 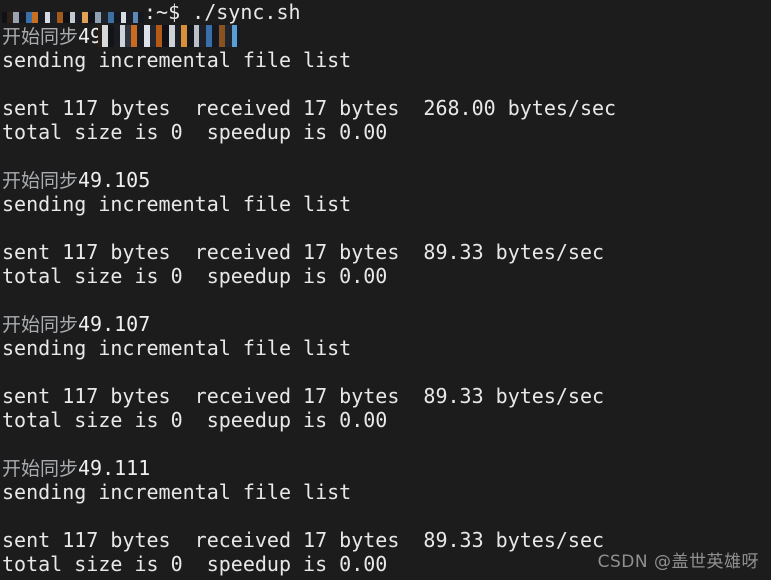 What do you see at coordinates (386, 468) in the screenshot?
I see `sync-start-line: 开始同步49.111` at bounding box center [386, 468].